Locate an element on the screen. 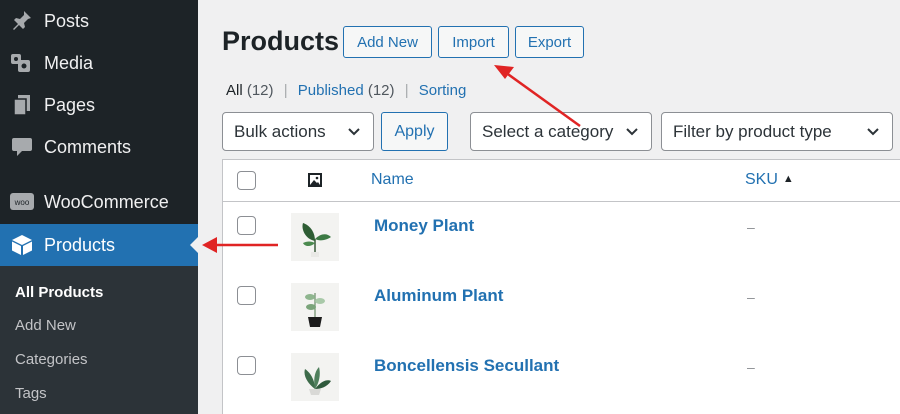 This screenshot has height=414, width=900. table-row: Aluminum Plant – is located at coordinates (561, 308).